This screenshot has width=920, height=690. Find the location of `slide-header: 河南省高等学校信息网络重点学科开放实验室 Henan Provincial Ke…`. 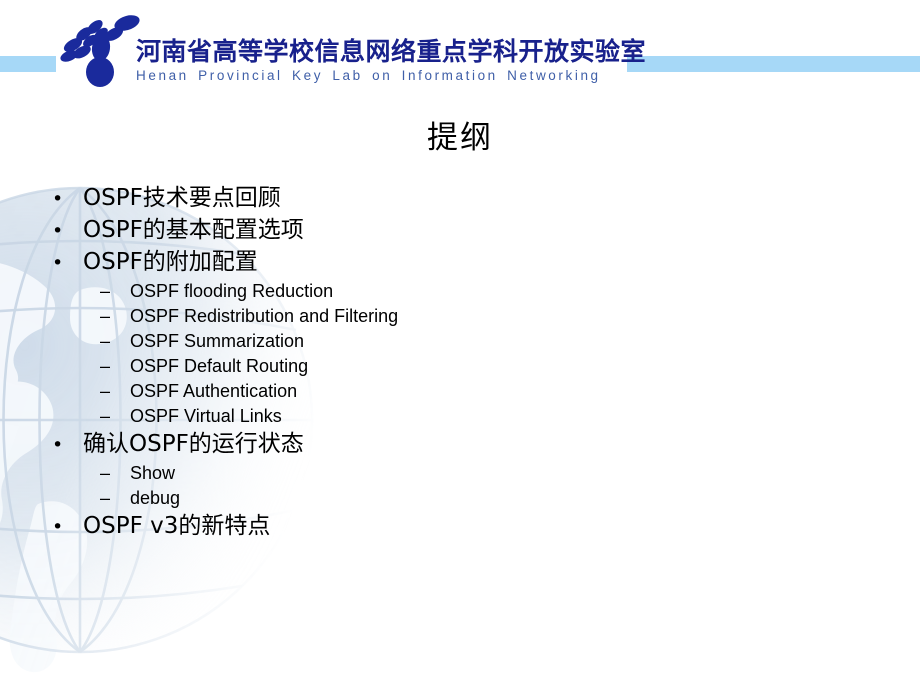

slide-header: 河南省高等学校信息网络重点学科开放实验室 Henan Provincial Ke… is located at coordinates (460, 48).